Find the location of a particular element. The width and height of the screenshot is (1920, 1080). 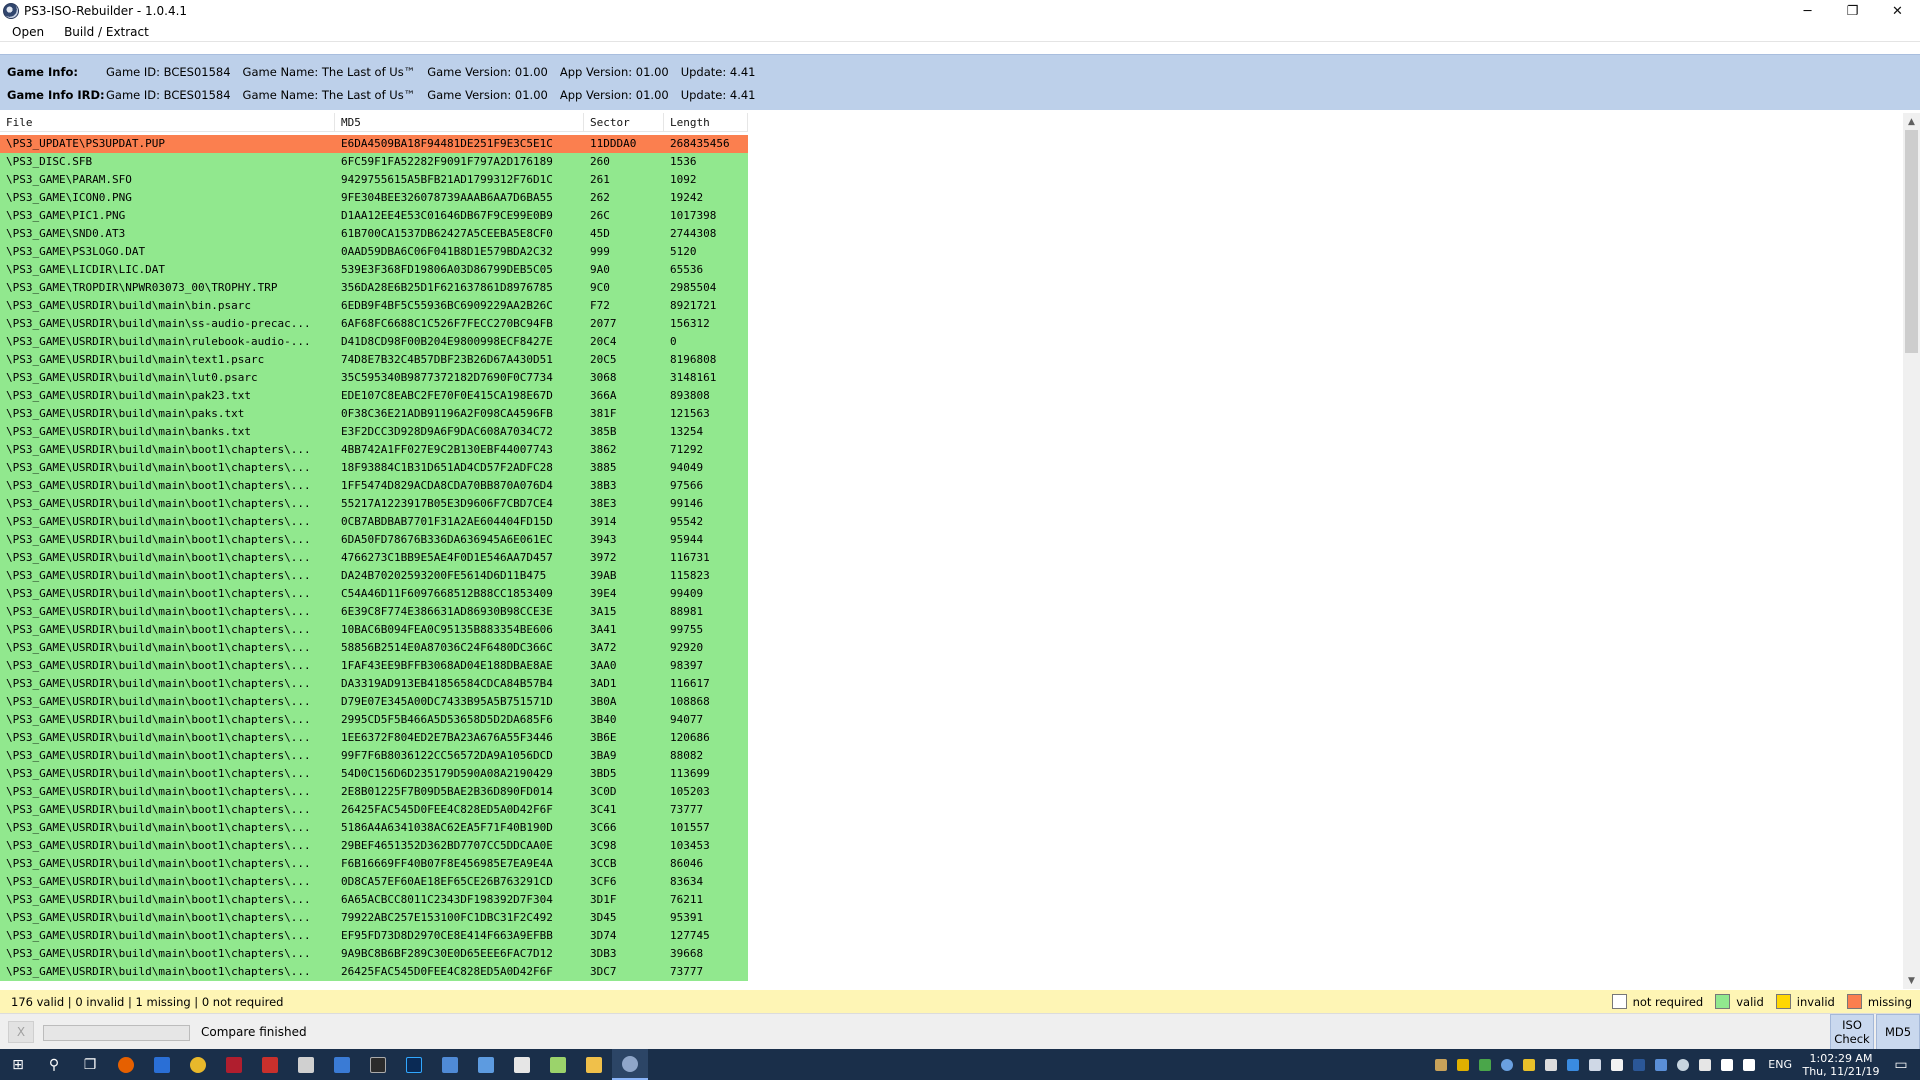

scroll-down-arrow-icon: ▼ is located at coordinates (1911, 980).